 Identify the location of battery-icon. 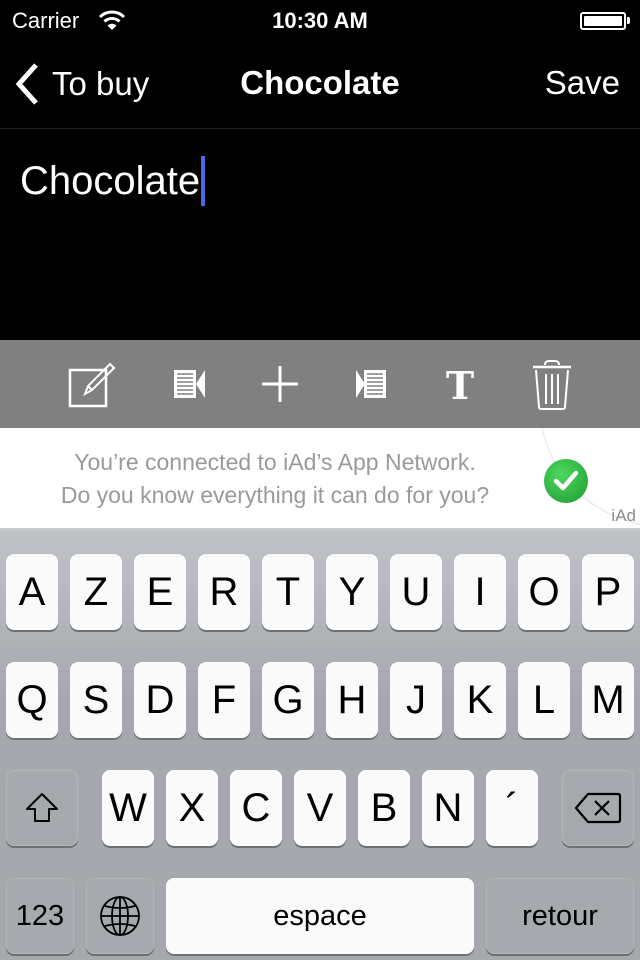
(603, 21).